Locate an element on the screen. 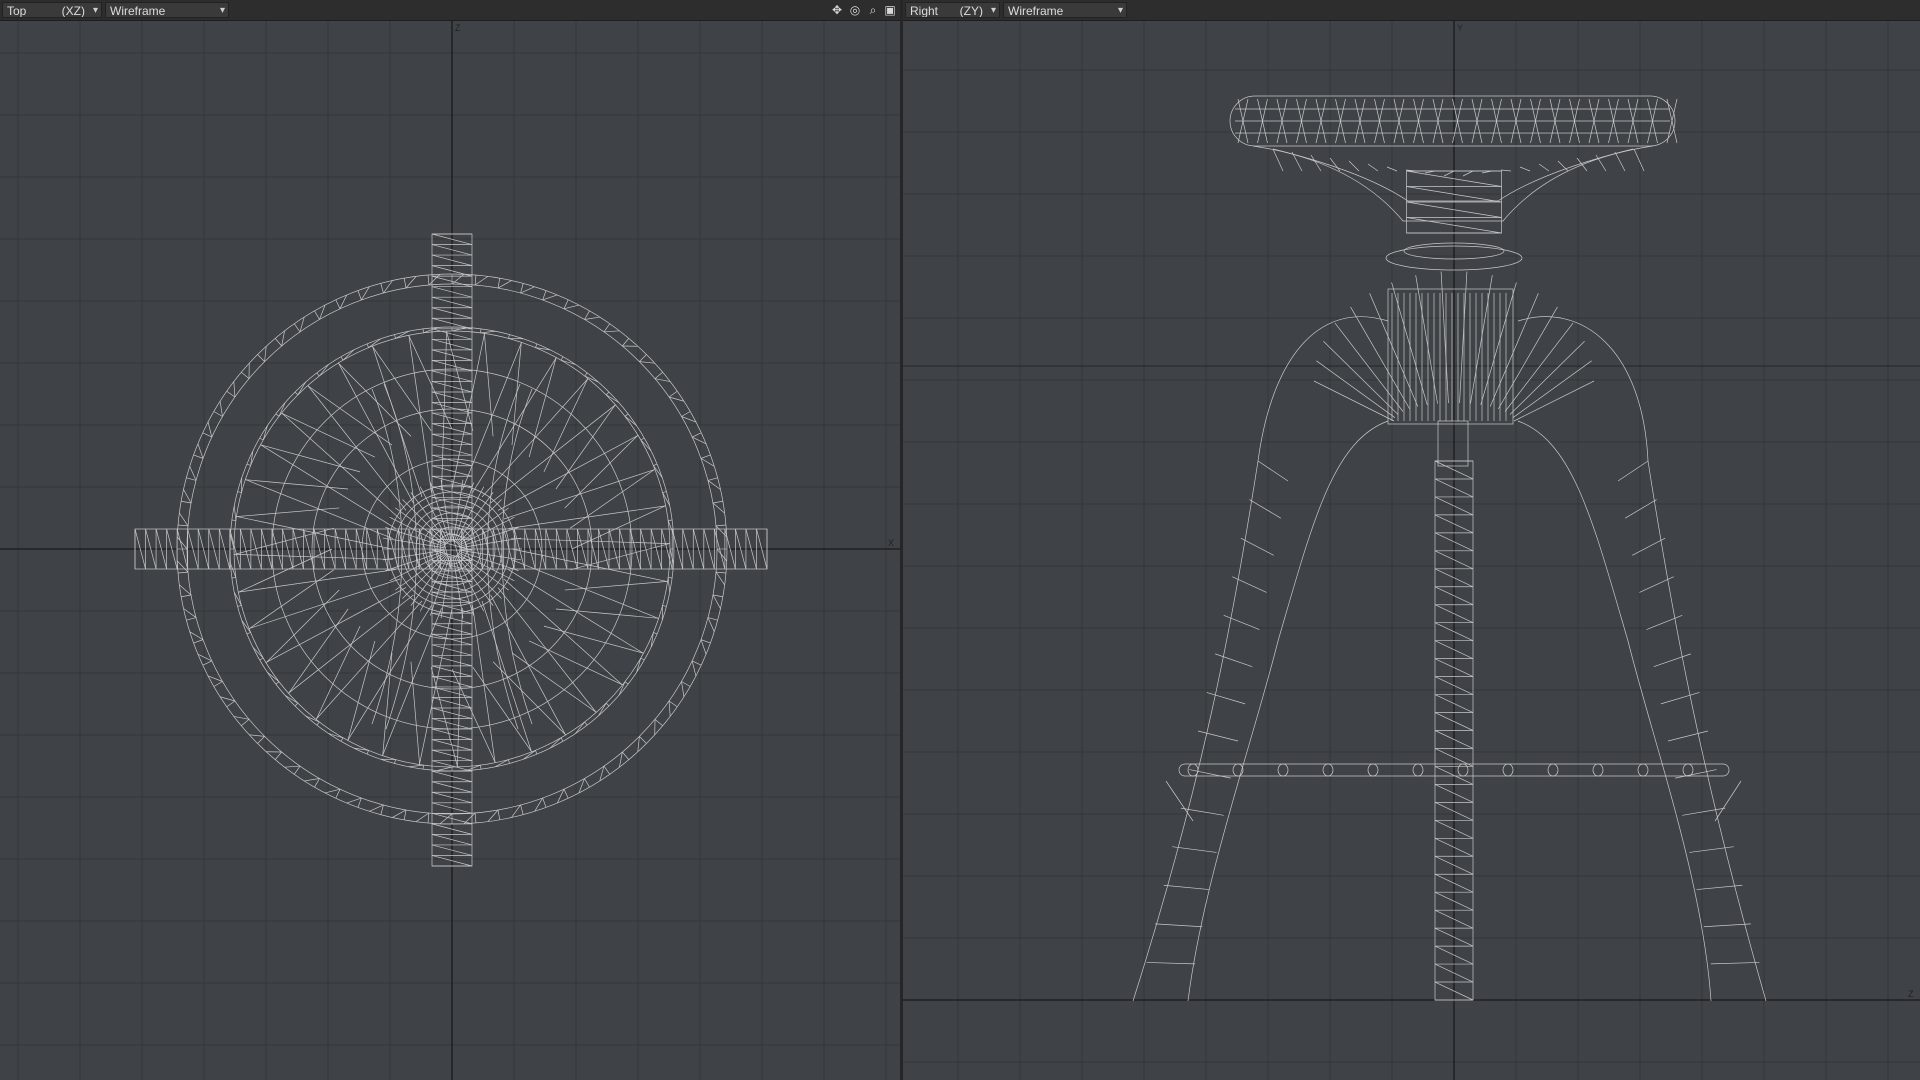  view-type-select-top: Top (XZ) ▾ is located at coordinates (52, 10).